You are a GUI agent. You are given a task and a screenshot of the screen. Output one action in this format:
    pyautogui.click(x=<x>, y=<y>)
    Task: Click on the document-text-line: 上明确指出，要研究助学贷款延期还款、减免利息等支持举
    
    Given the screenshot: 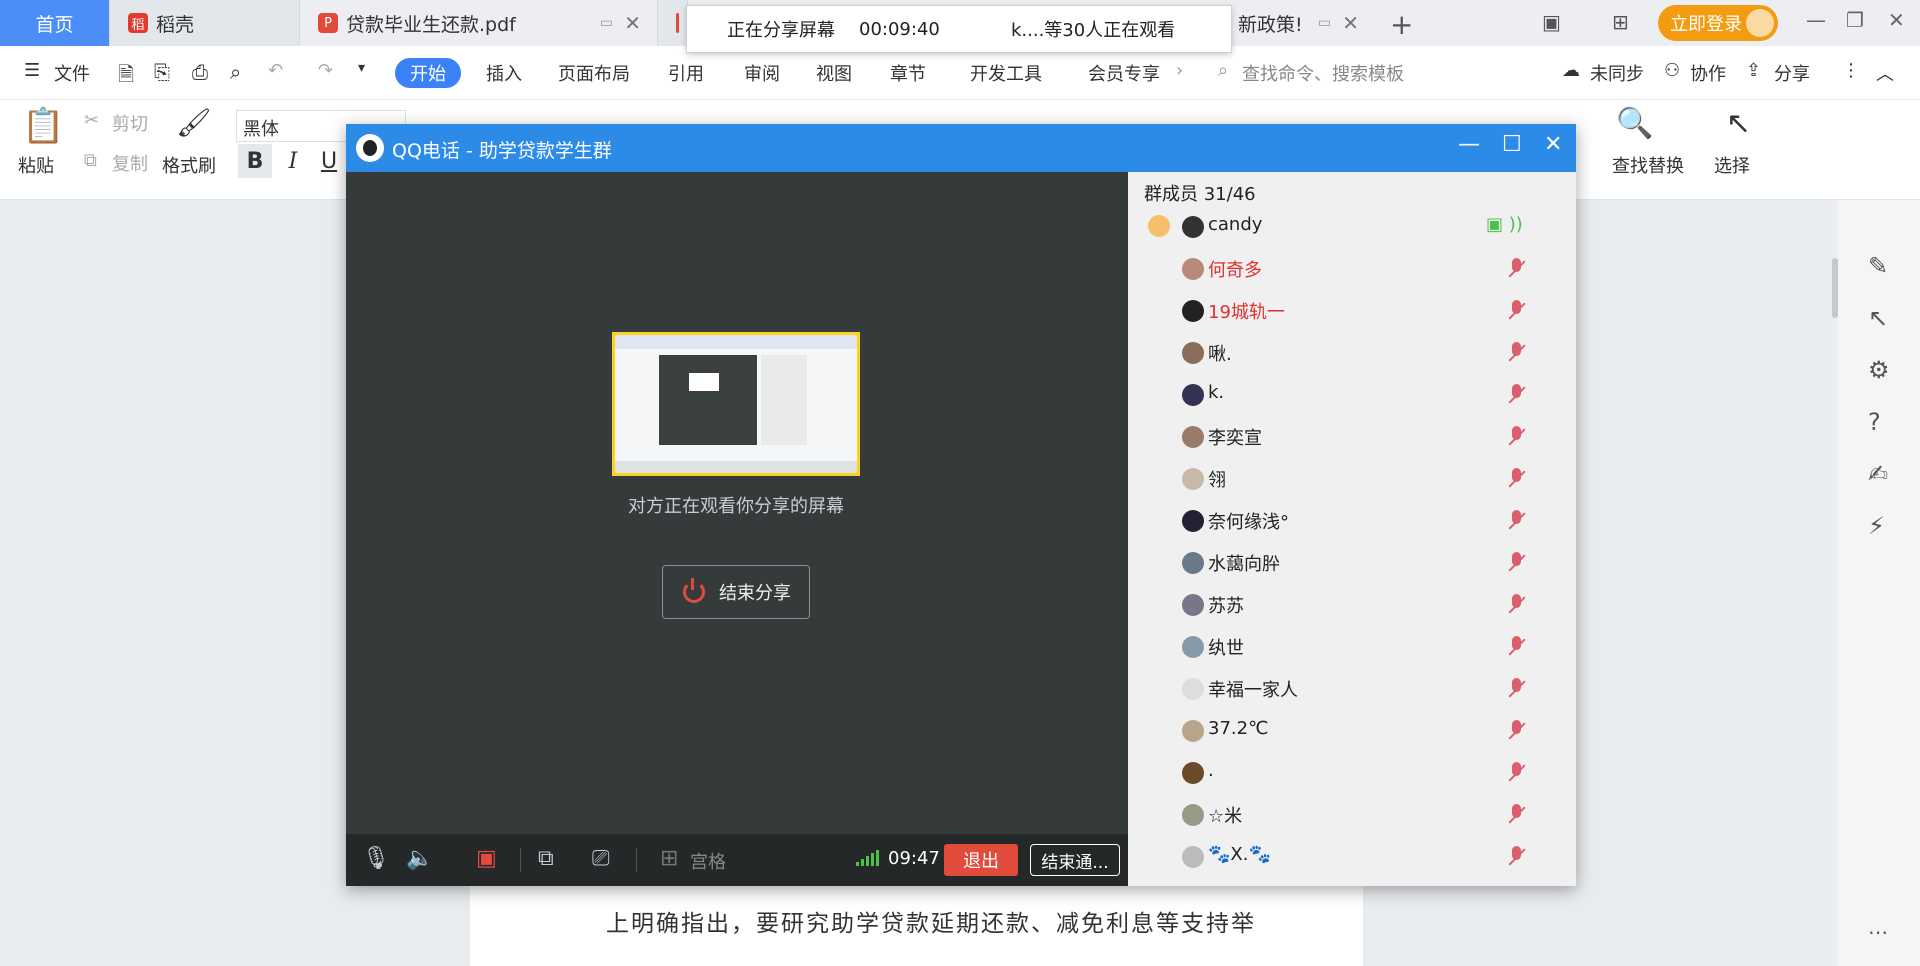 What is the action you would take?
    pyautogui.click(x=931, y=921)
    